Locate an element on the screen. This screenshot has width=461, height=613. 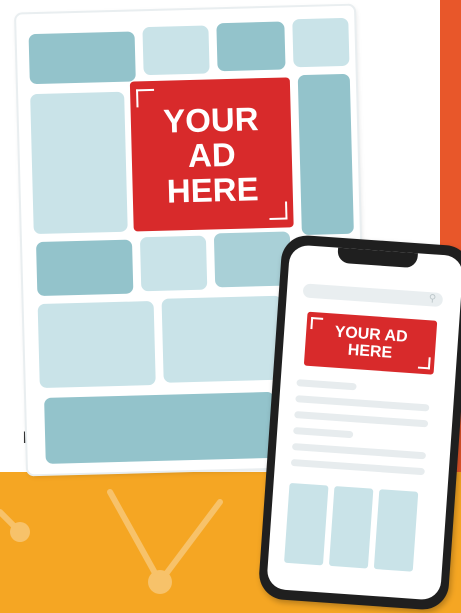
desktop-ad-text: YOUR AD HERE is located at coordinates (210, 154).